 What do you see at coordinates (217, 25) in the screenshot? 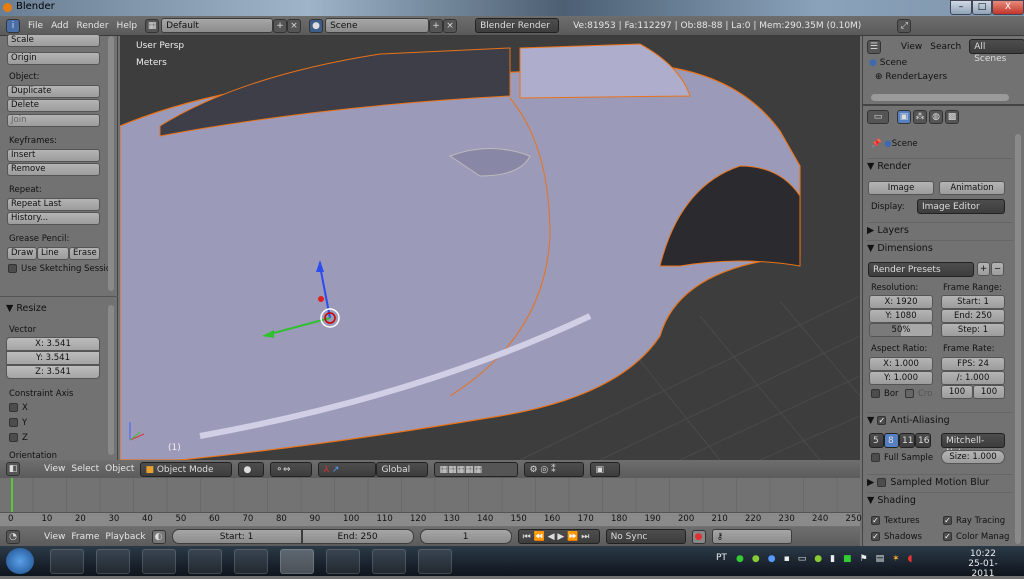
I see `layout-select: Default` at bounding box center [217, 25].